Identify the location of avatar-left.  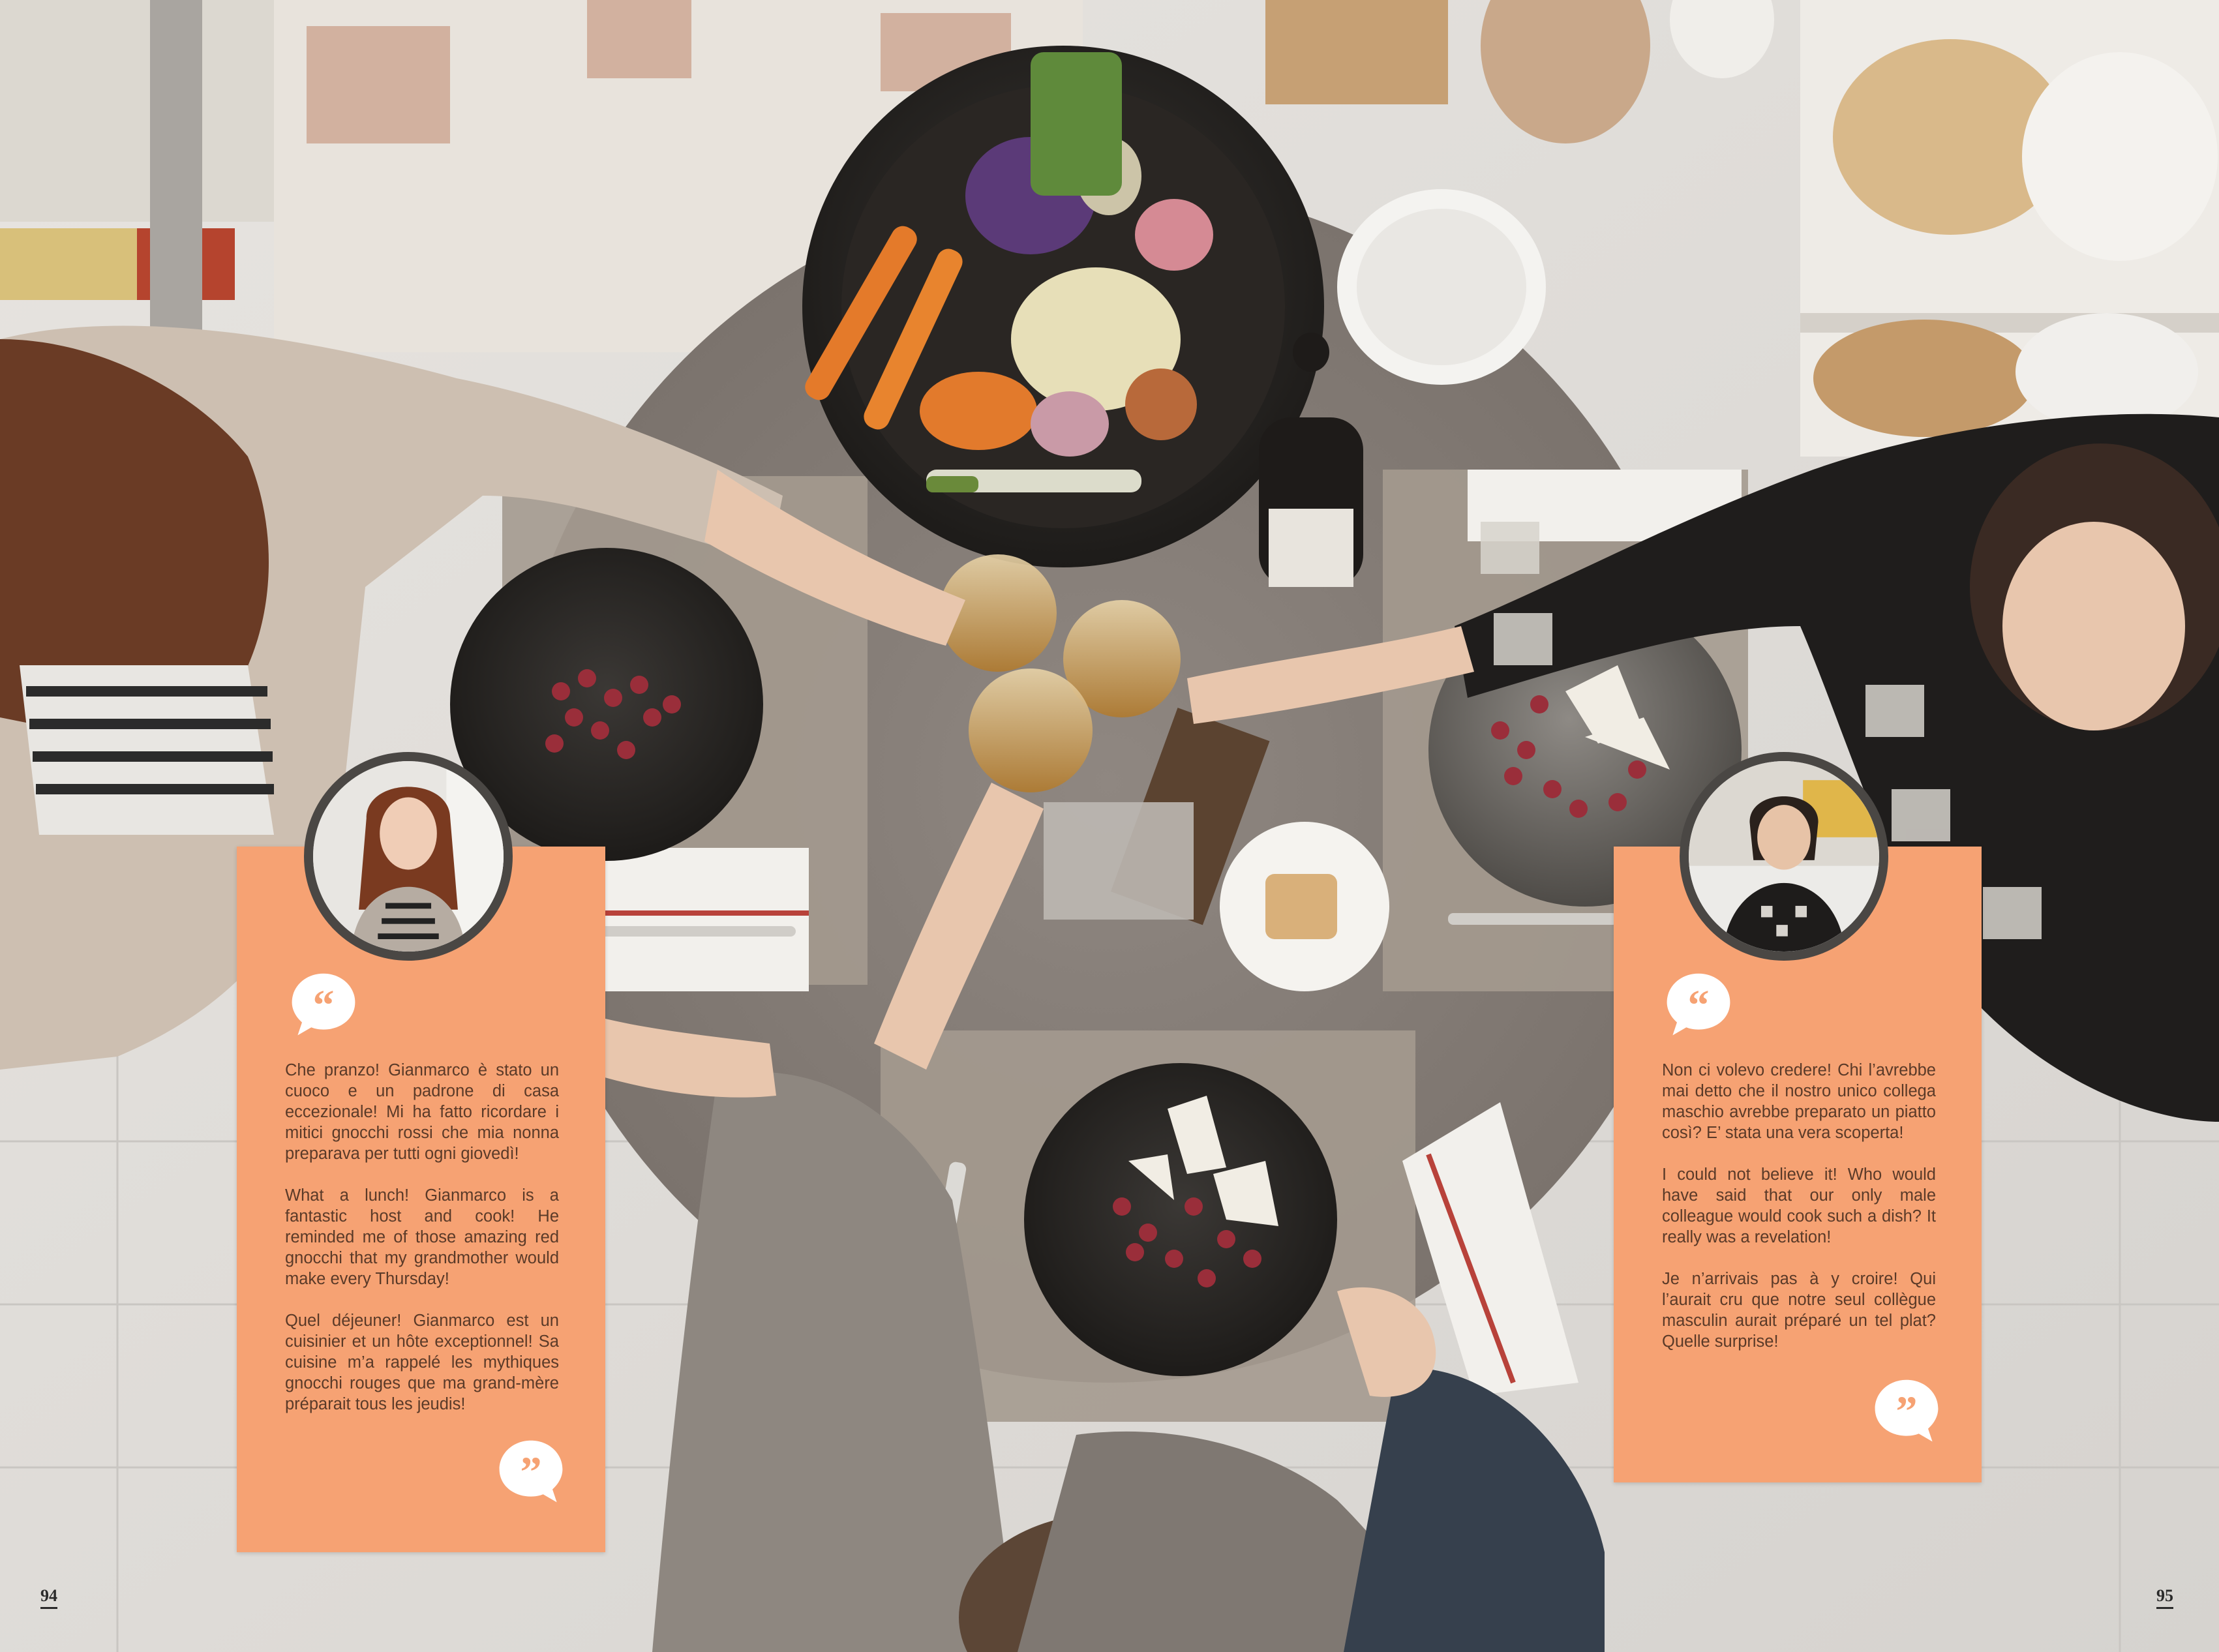
(408, 856).